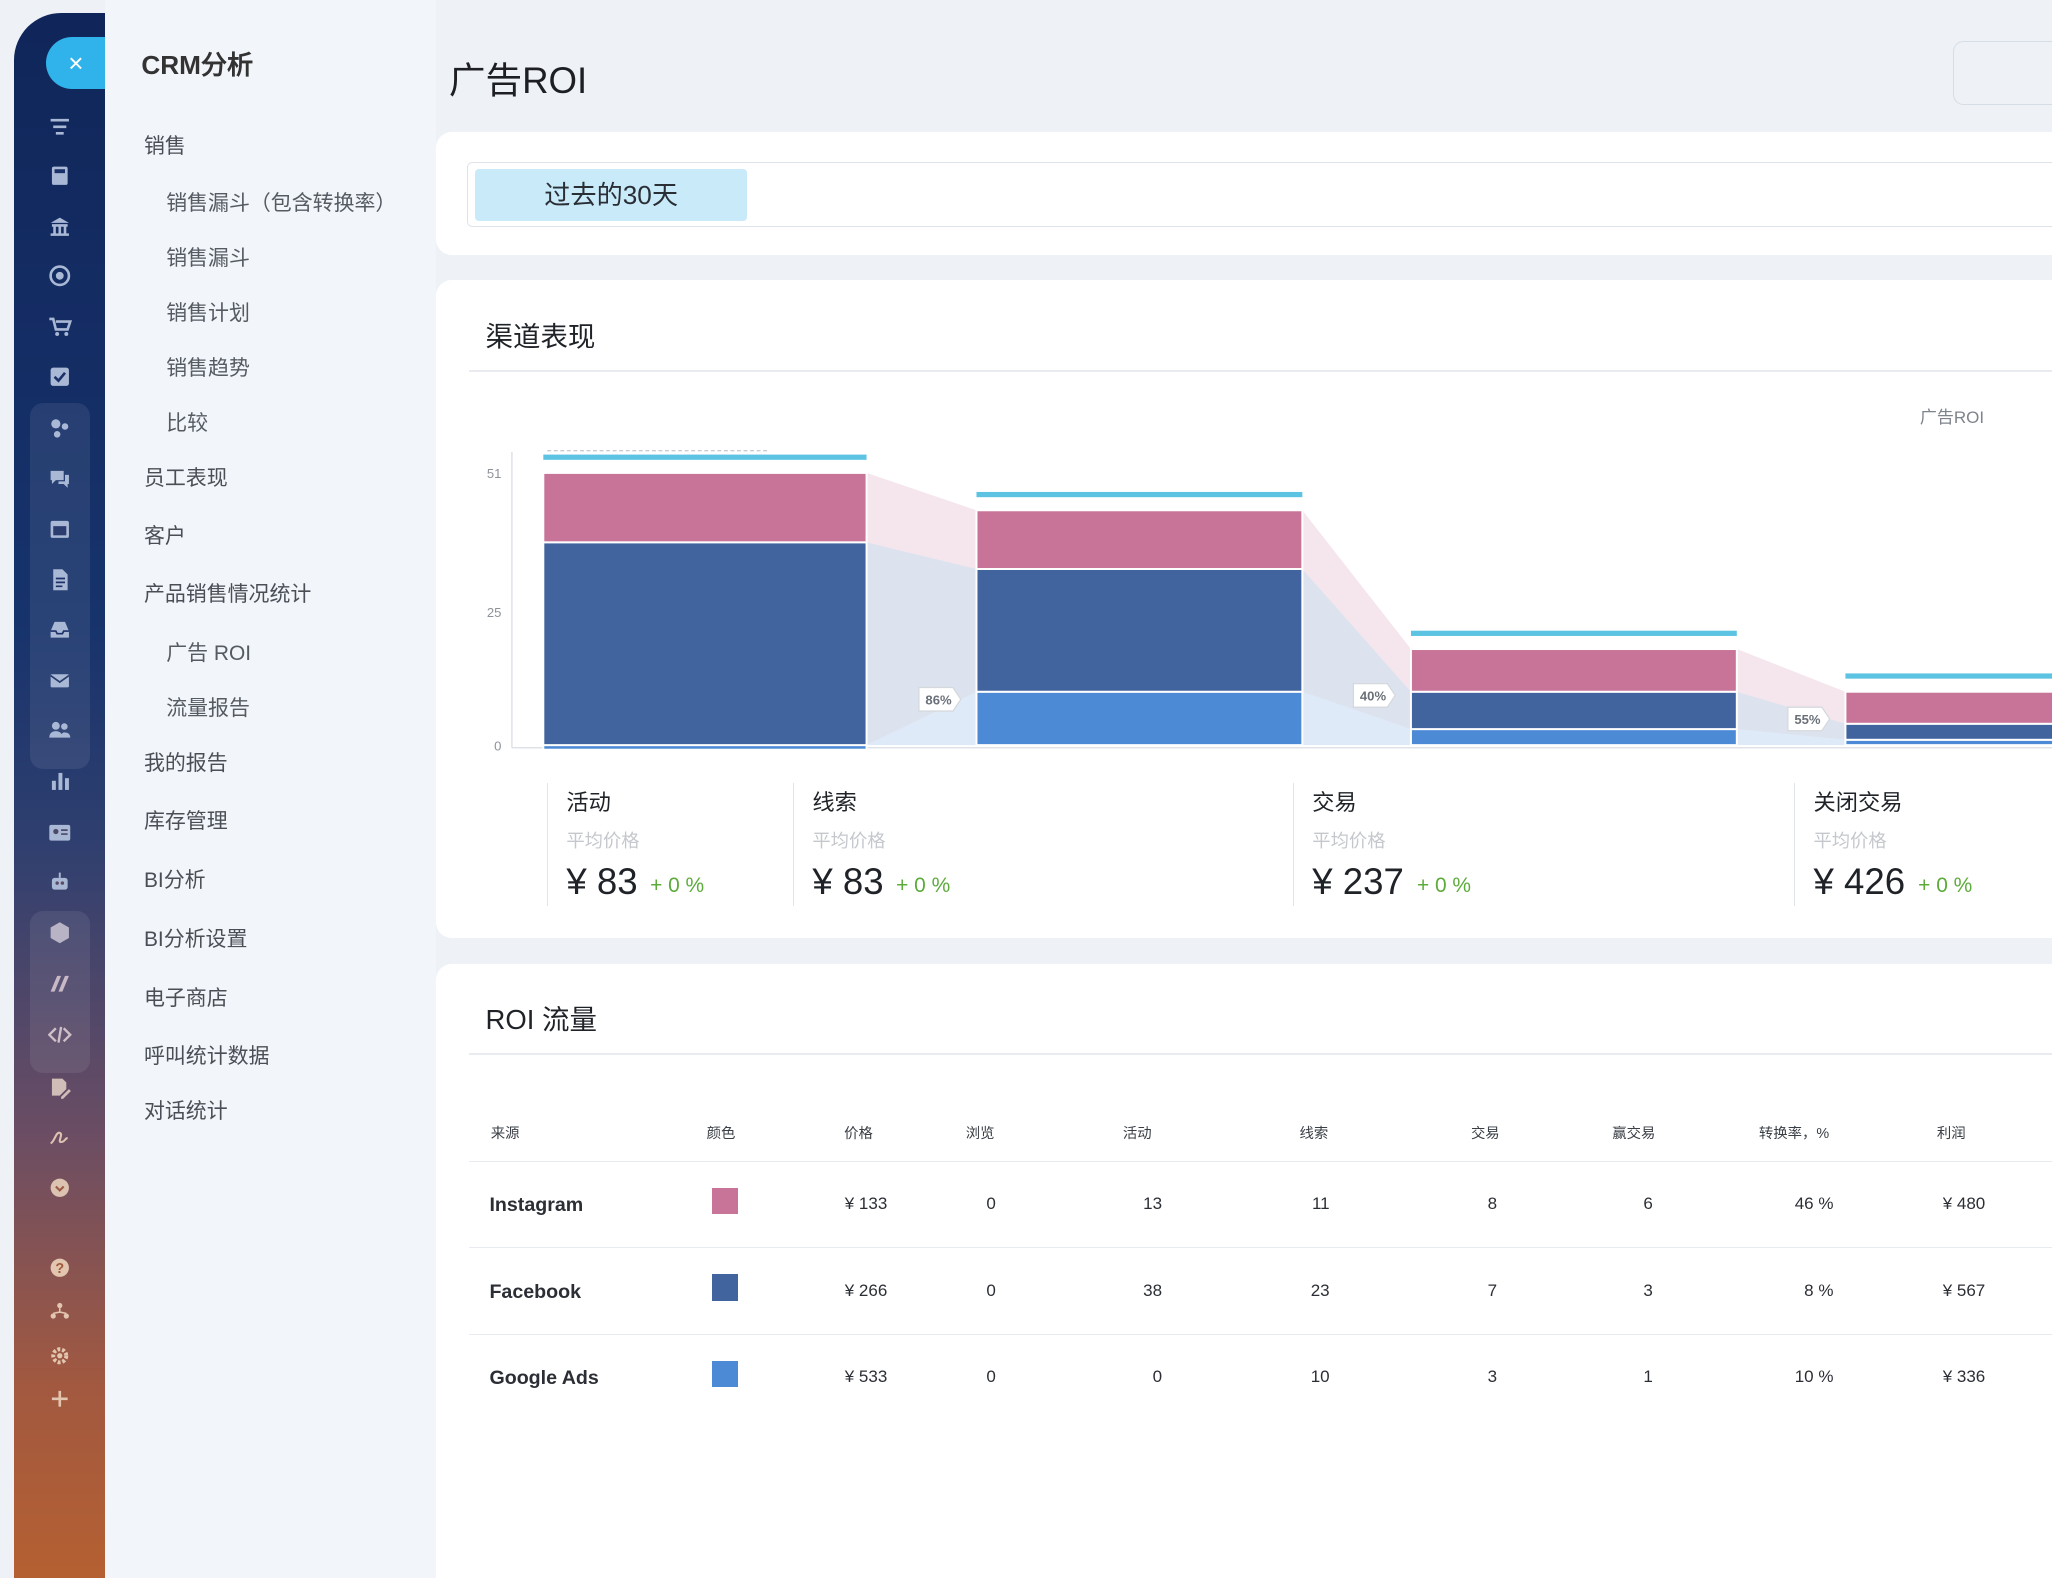 The image size is (2052, 1578). I want to click on y-tick-label: 0, so click(497, 745).